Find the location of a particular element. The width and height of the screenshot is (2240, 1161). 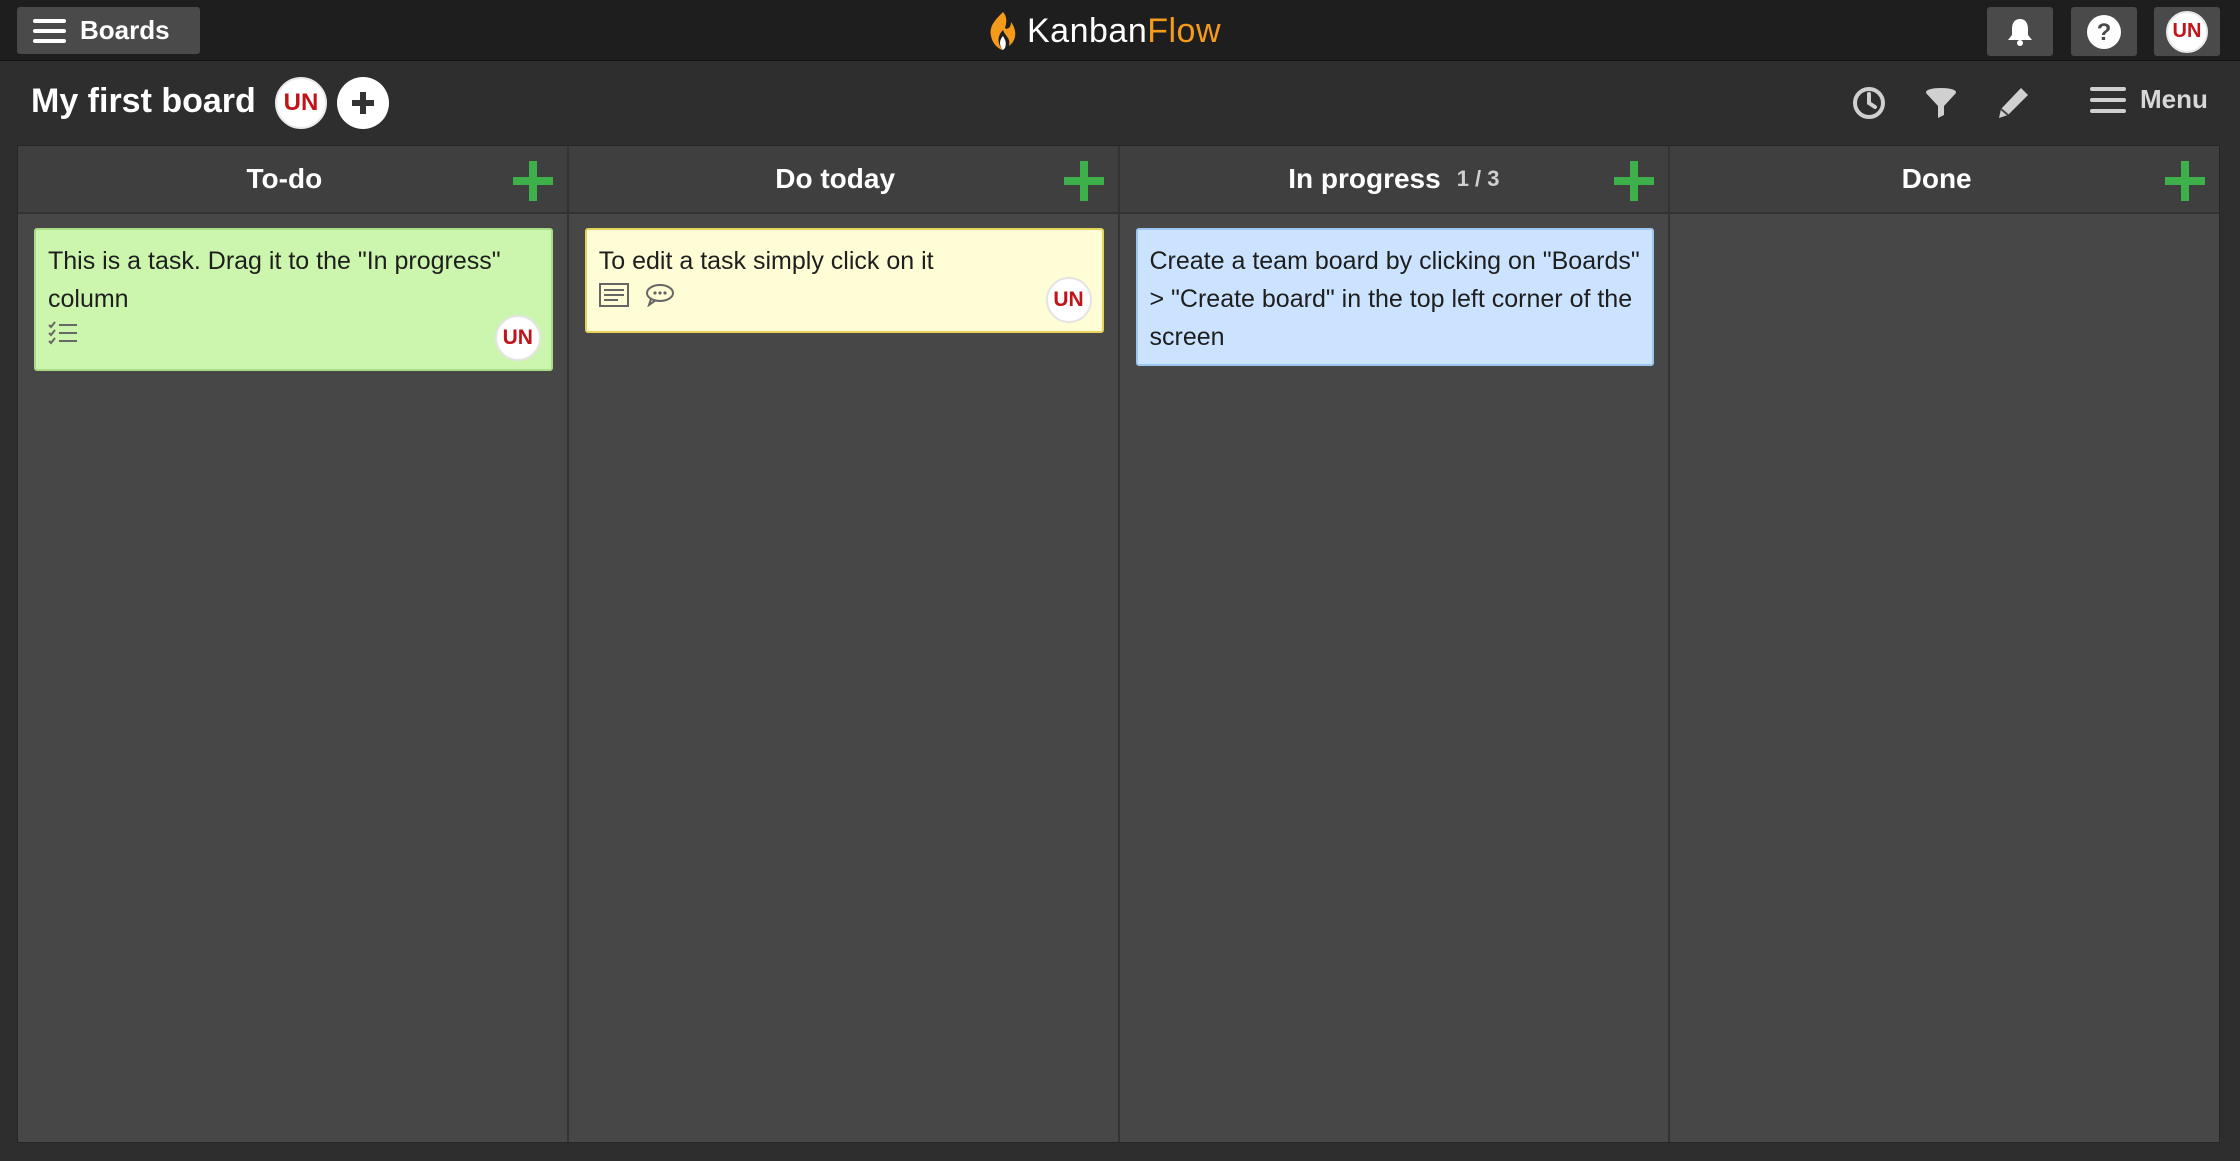

logo-text: KanbanFlow is located at coordinates (1124, 31).